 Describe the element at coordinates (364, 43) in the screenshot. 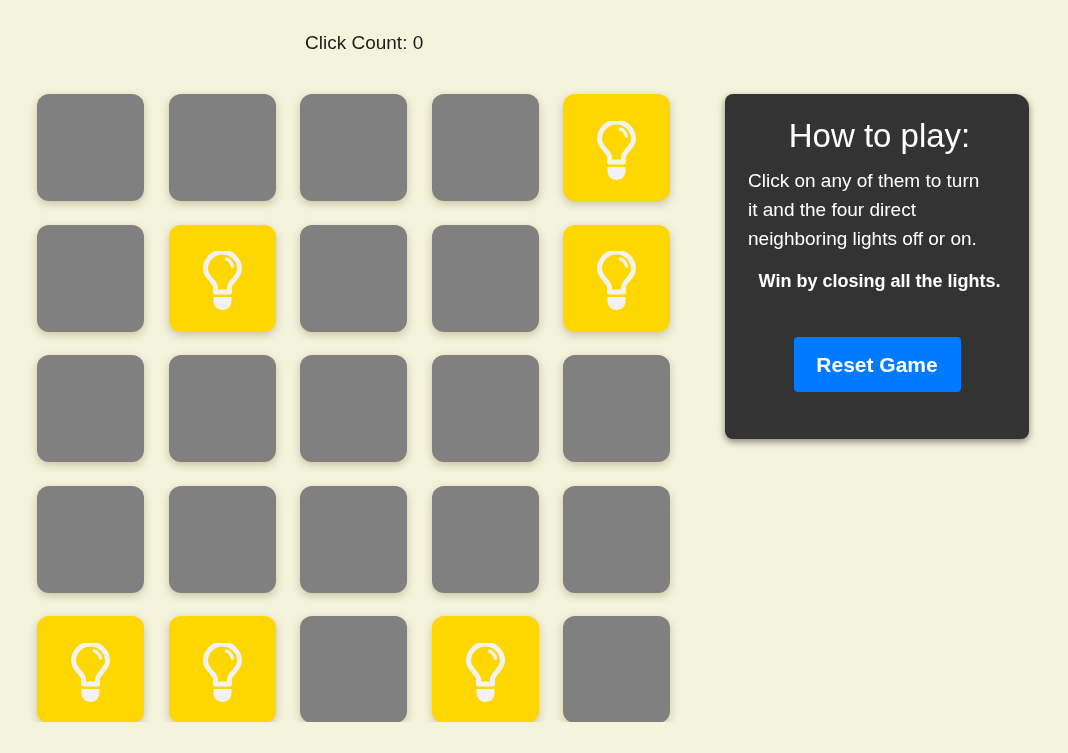

I see `click-count: Click Count: 0` at that location.